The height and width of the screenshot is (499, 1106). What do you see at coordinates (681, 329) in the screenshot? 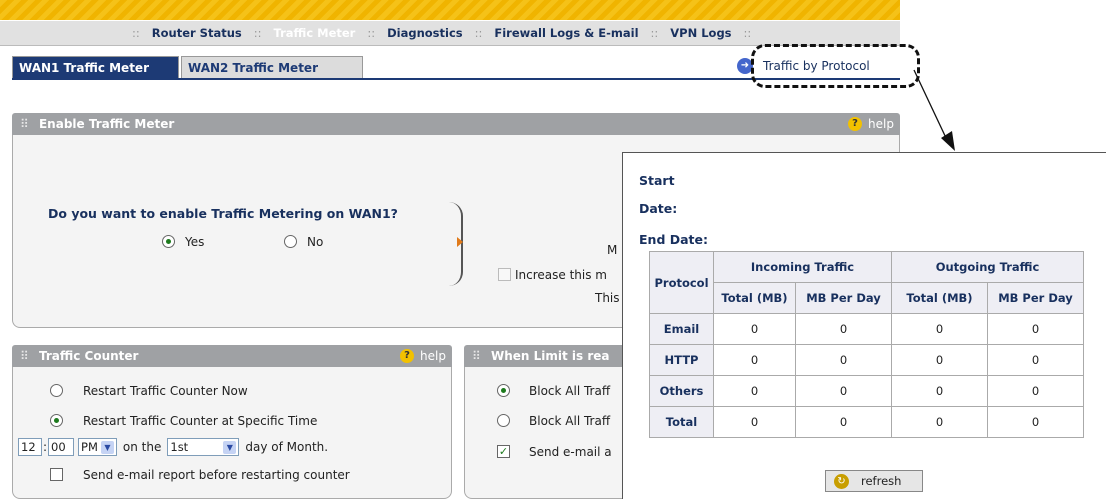
I see `row-label: Email` at bounding box center [681, 329].